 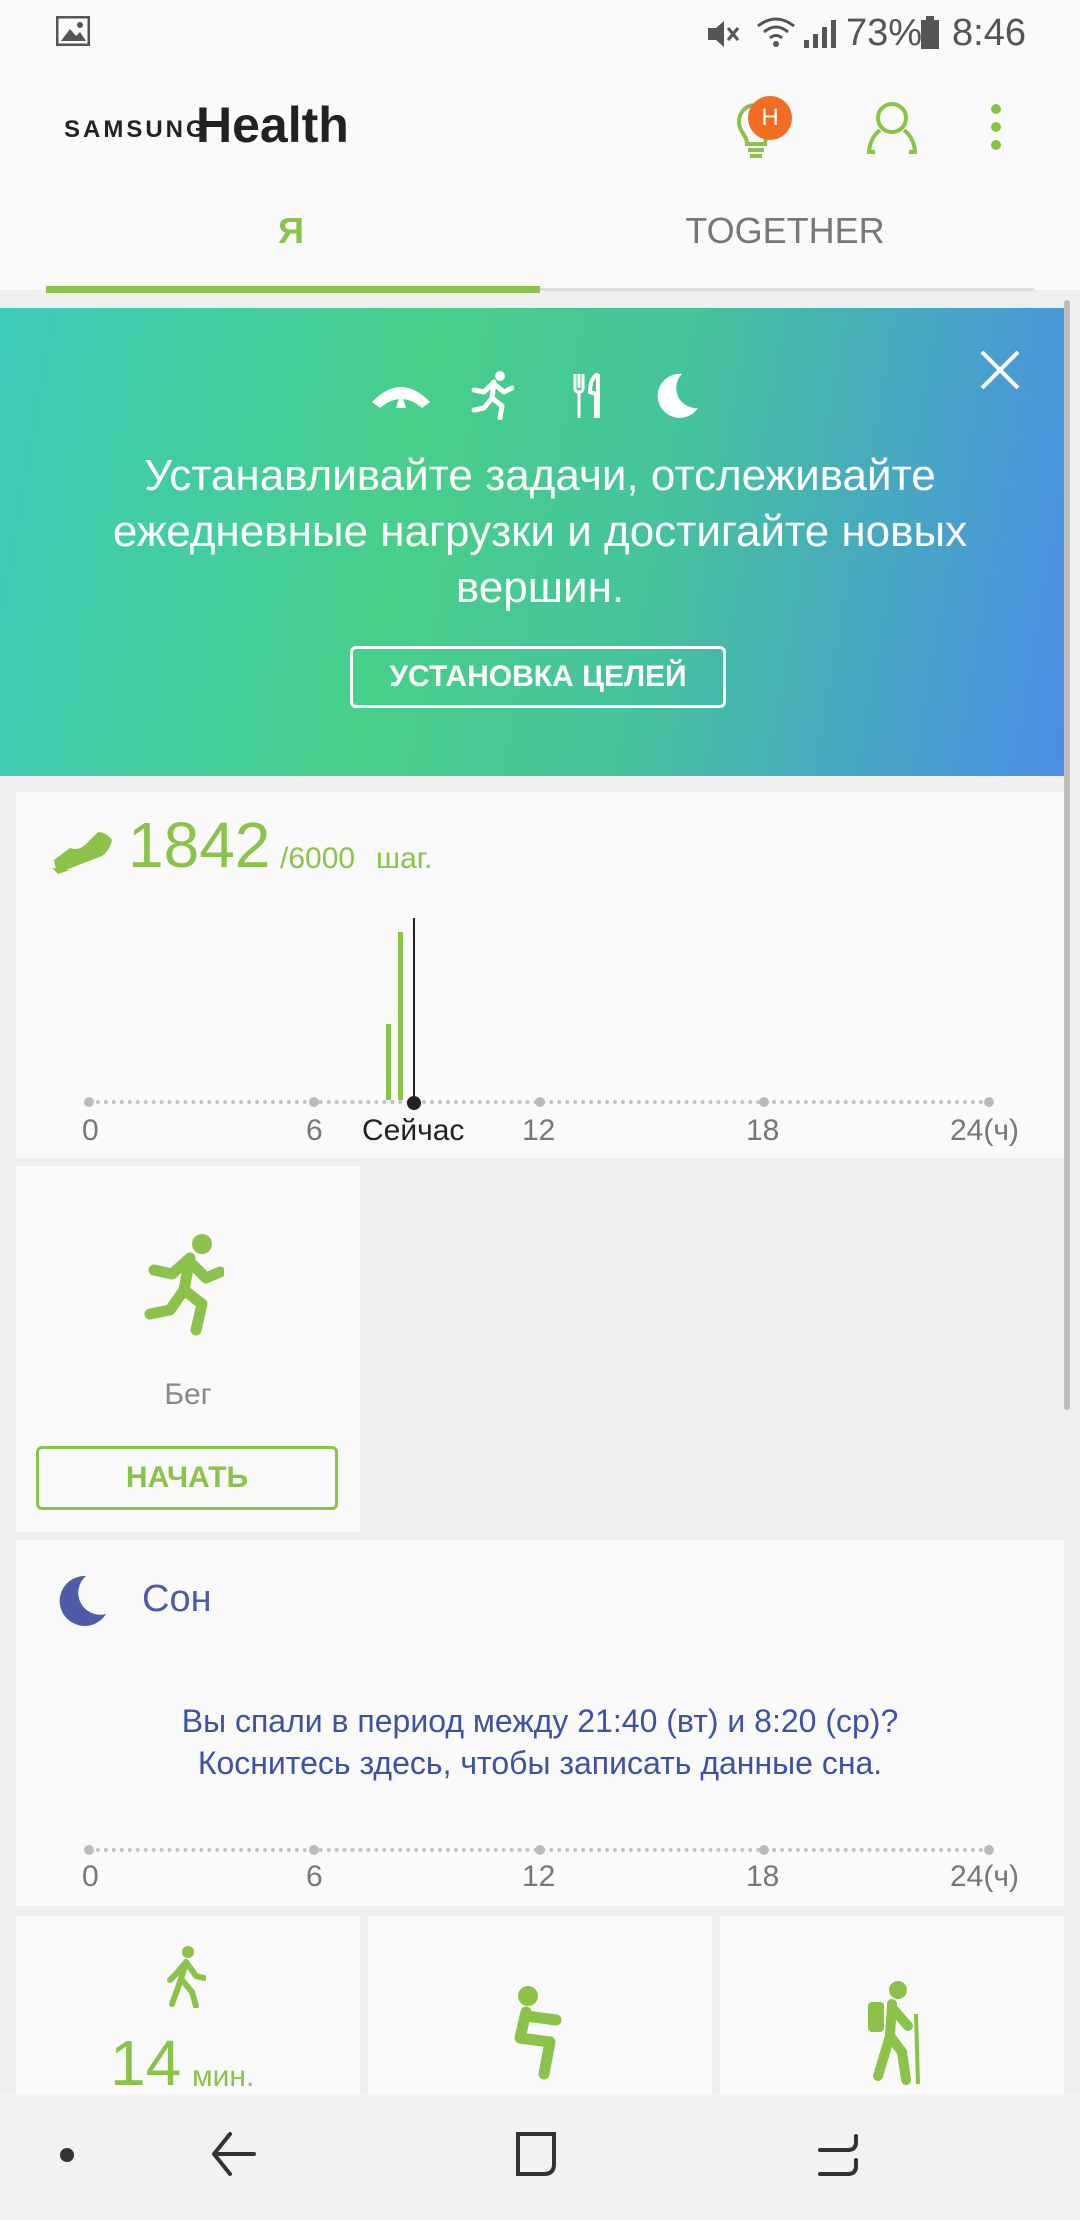 I want to click on tab-me: Я, so click(x=291, y=231).